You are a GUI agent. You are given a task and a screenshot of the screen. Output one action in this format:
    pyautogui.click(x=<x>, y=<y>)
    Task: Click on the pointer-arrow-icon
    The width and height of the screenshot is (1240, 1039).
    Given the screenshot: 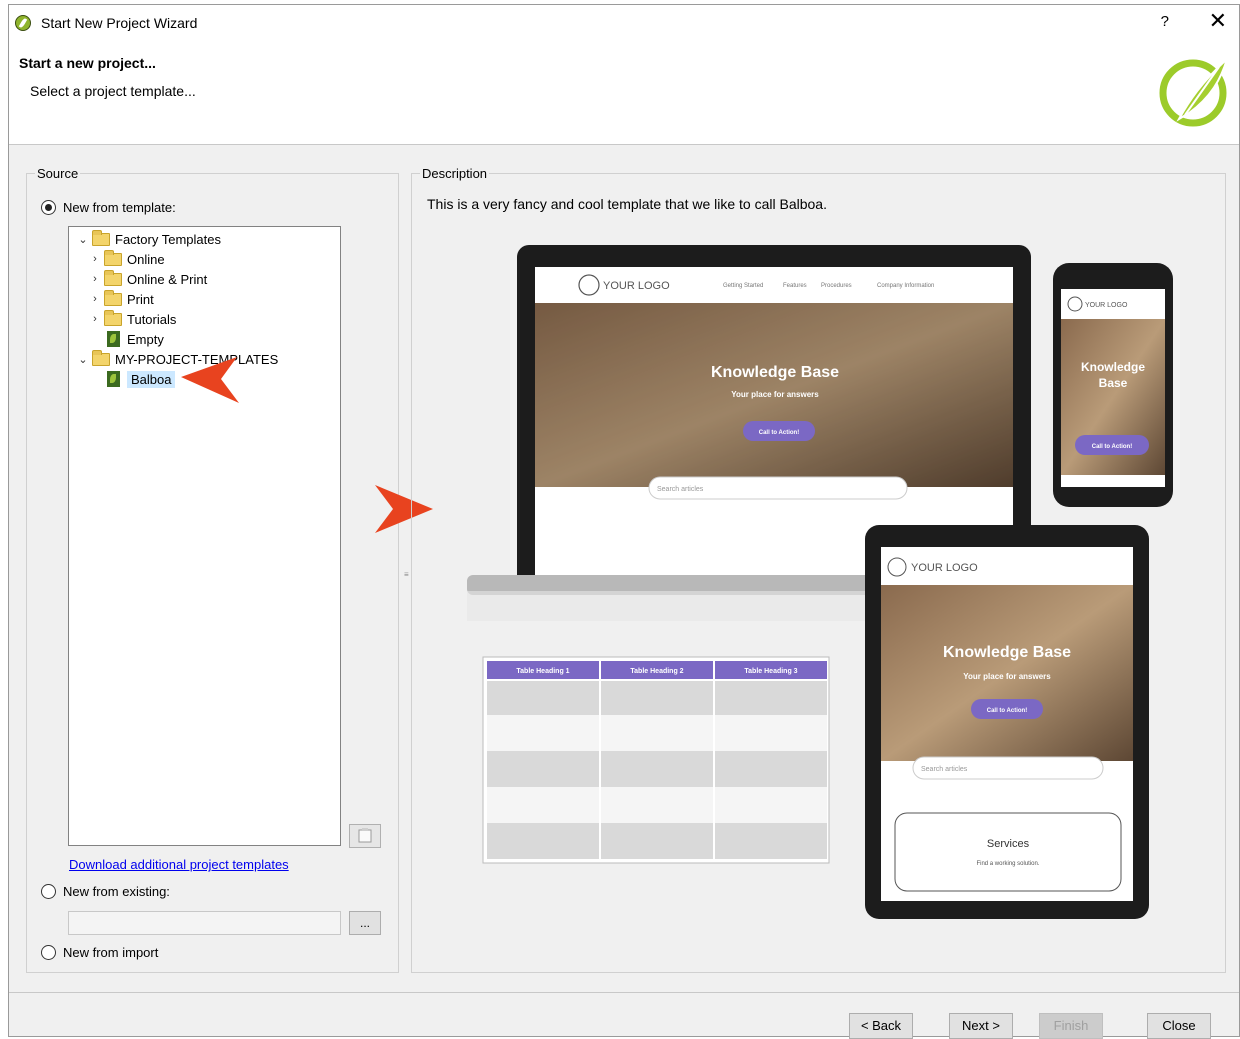 What is the action you would take?
    pyautogui.click(x=210, y=380)
    